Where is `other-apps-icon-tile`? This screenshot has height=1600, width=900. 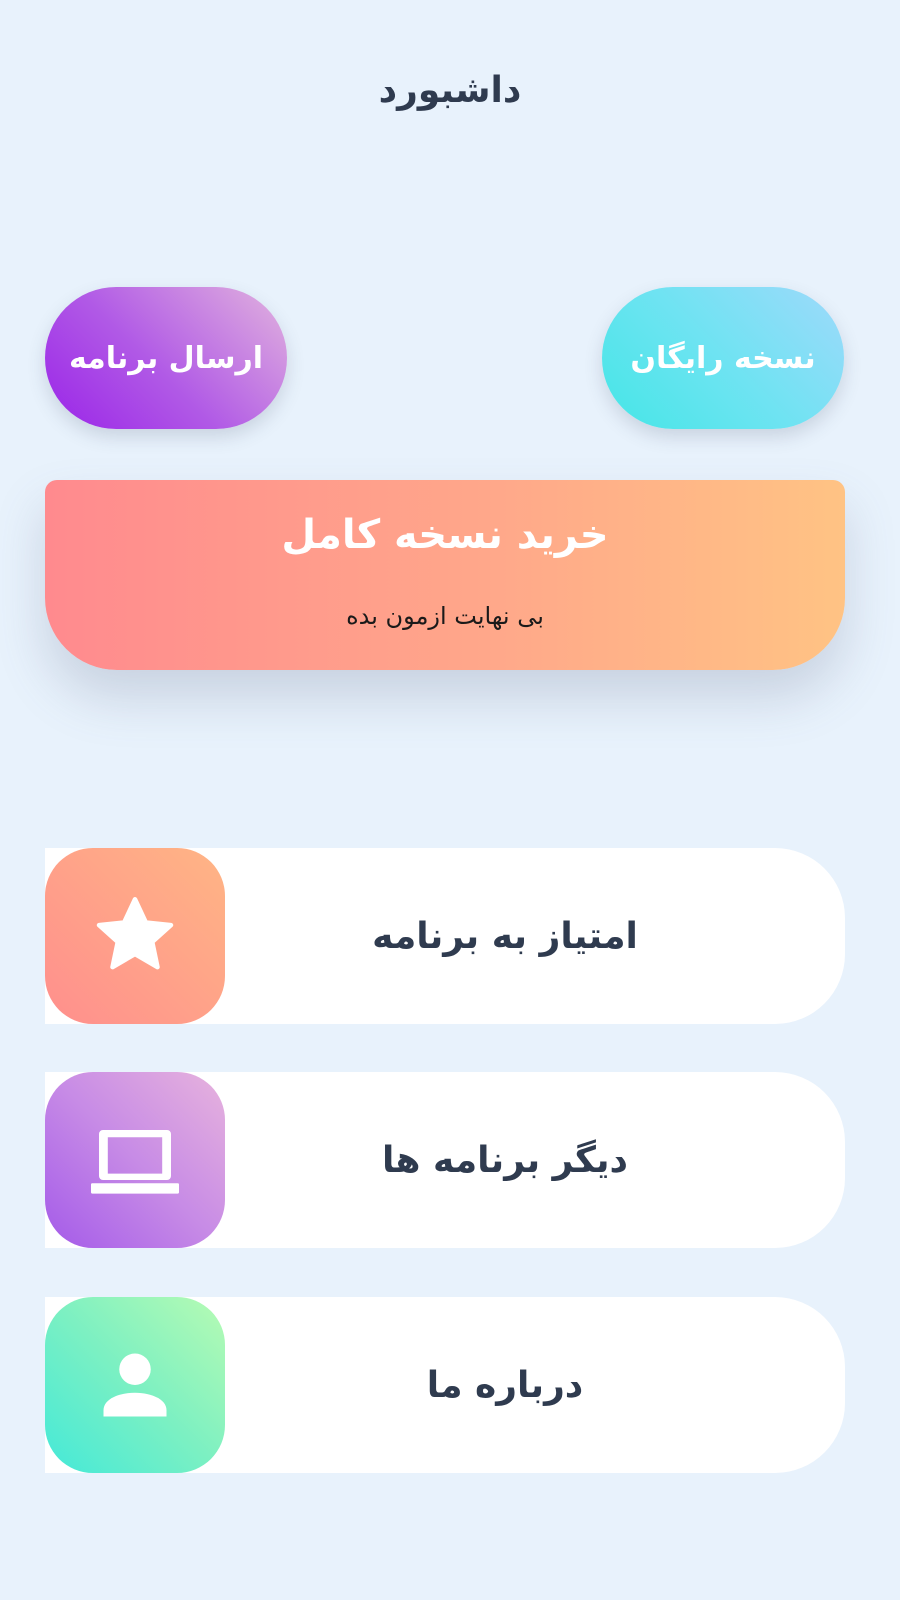 other-apps-icon-tile is located at coordinates (135, 1160).